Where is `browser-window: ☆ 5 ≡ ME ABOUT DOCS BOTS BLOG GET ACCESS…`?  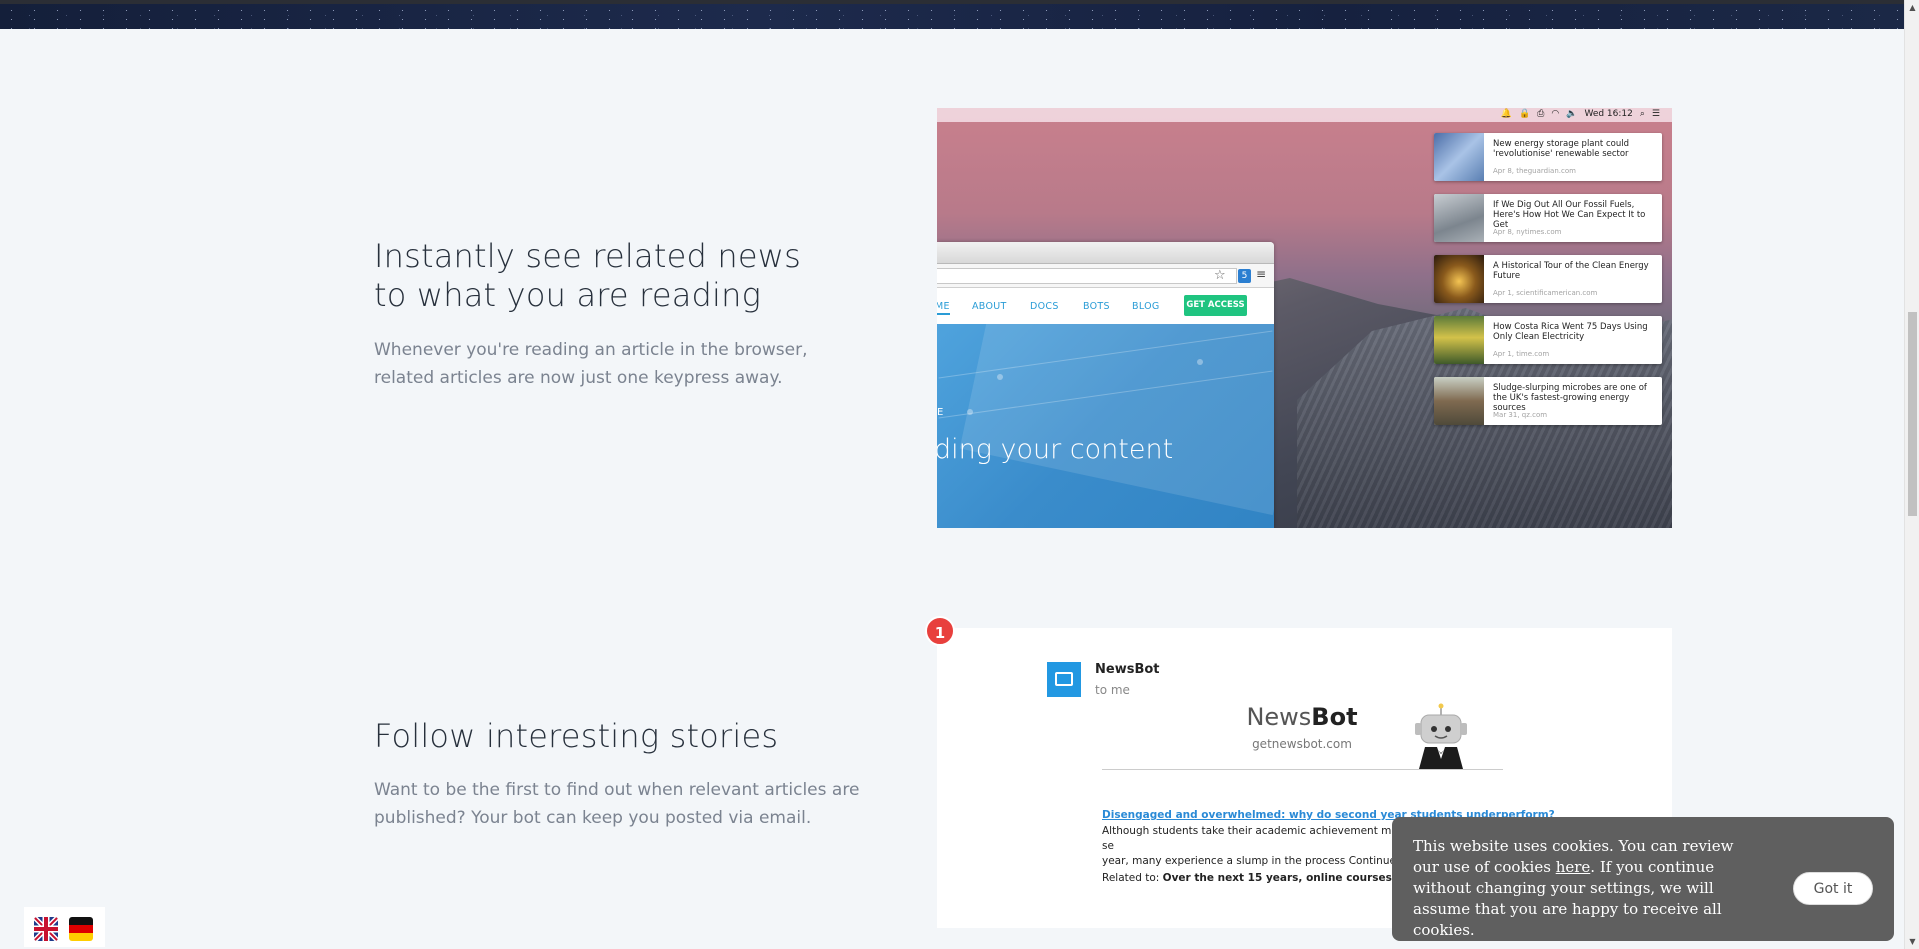
browser-window: ☆ 5 ≡ ME ABOUT DOCS BOTS BLOG GET ACCESS… is located at coordinates (1105, 385).